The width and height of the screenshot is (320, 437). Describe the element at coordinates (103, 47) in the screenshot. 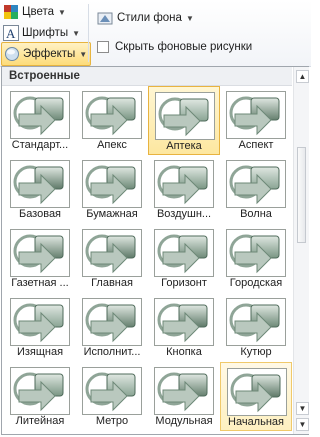

I see `checkbox-box` at that location.